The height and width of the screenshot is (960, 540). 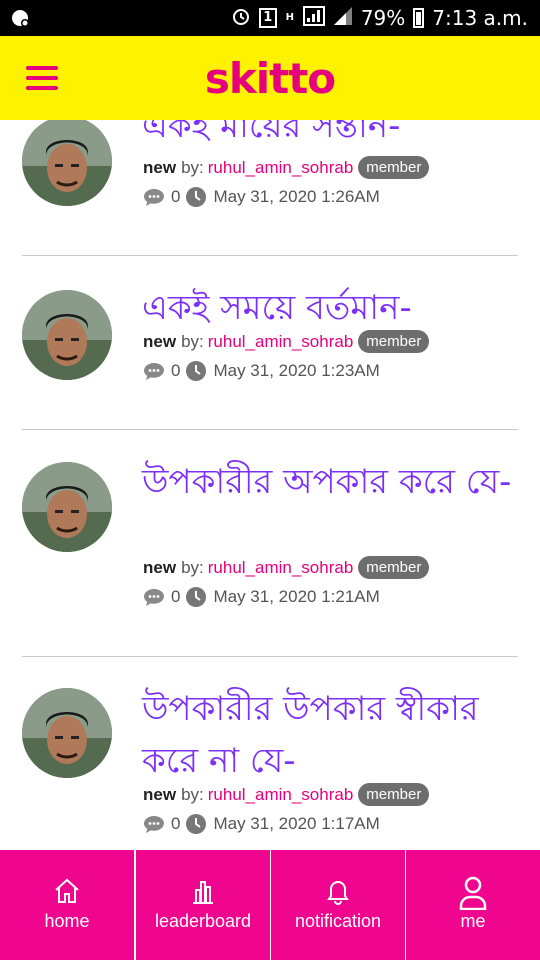 What do you see at coordinates (296, 823) in the screenshot?
I see `post-date: May 31, 2020 1:17AM` at bounding box center [296, 823].